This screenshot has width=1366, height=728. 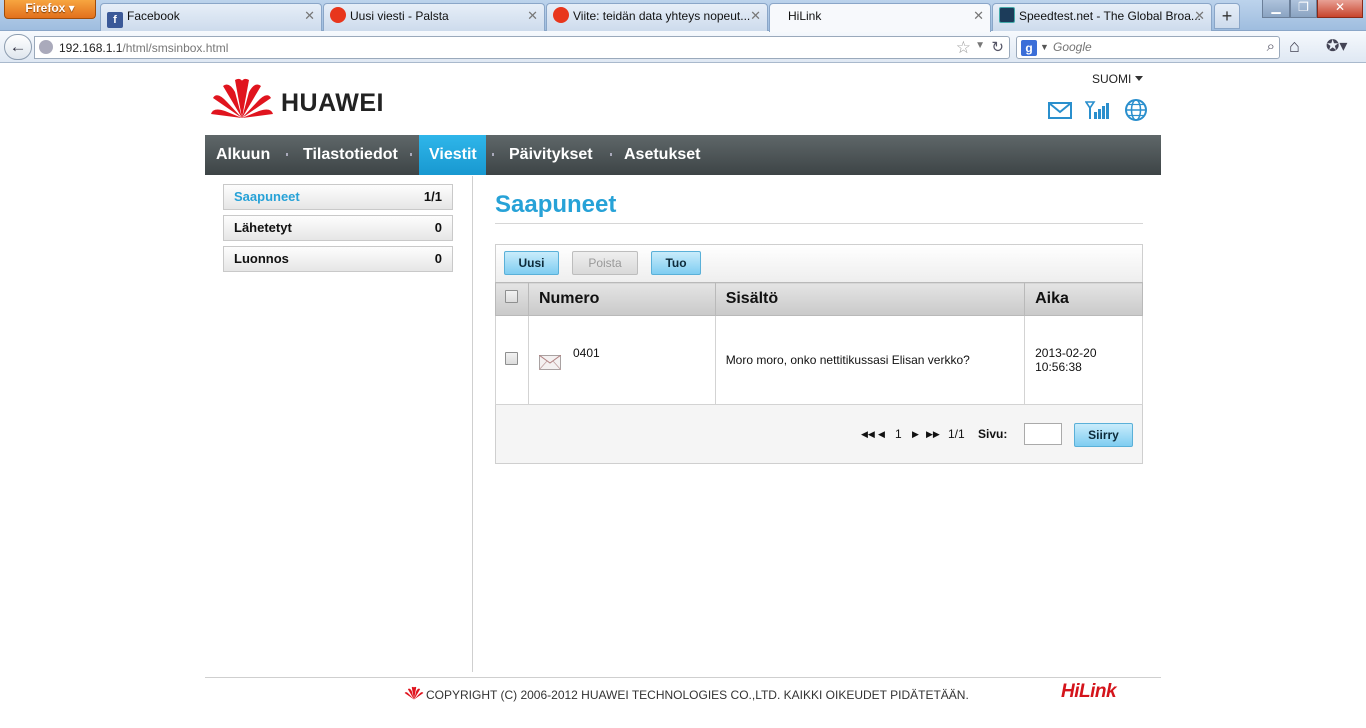 I want to click on select-all-checkbox, so click(x=511, y=296).